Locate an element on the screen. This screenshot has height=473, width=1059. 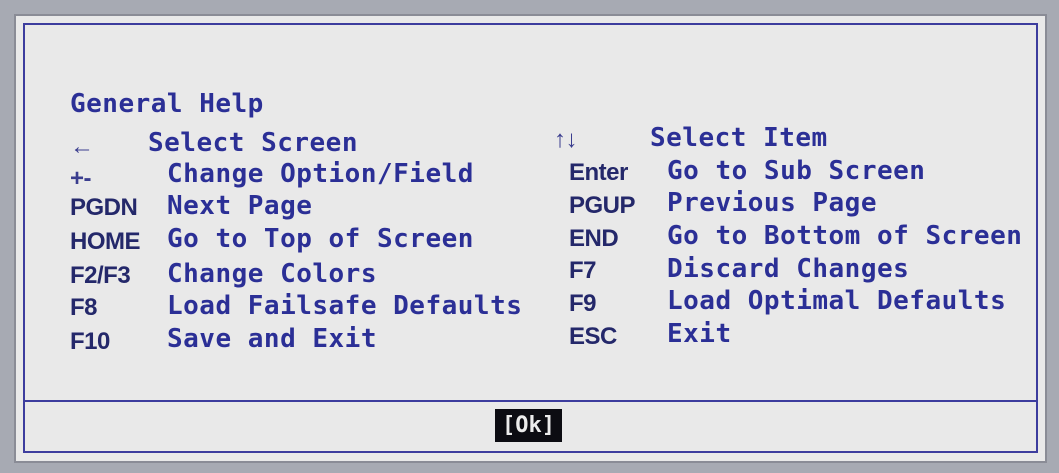
f2-f3-key: F2/F3 is located at coordinates (100, 275).